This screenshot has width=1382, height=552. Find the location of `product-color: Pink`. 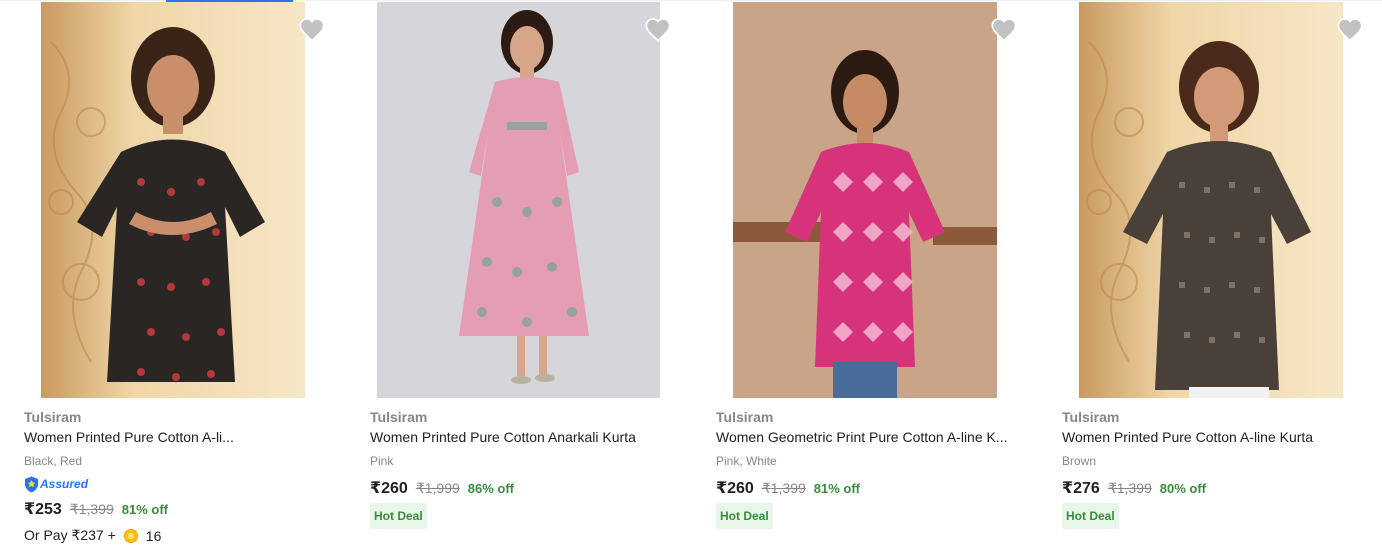

product-color: Pink is located at coordinates (382, 461).